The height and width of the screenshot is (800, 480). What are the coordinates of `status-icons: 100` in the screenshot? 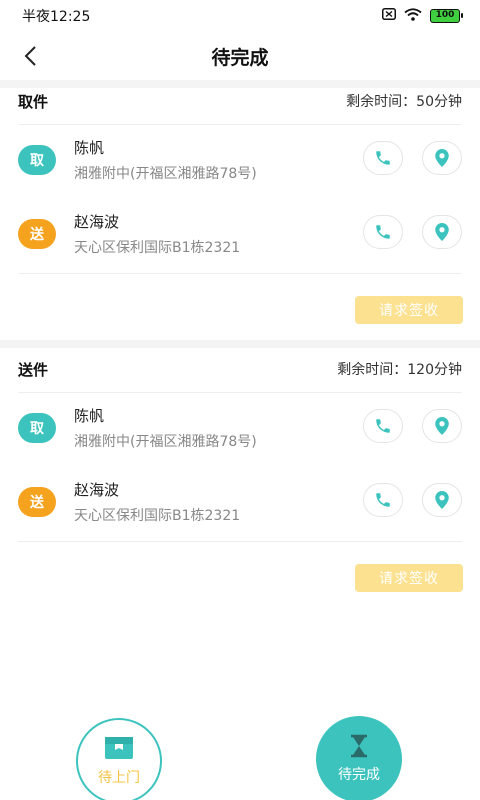 It's located at (422, 16).